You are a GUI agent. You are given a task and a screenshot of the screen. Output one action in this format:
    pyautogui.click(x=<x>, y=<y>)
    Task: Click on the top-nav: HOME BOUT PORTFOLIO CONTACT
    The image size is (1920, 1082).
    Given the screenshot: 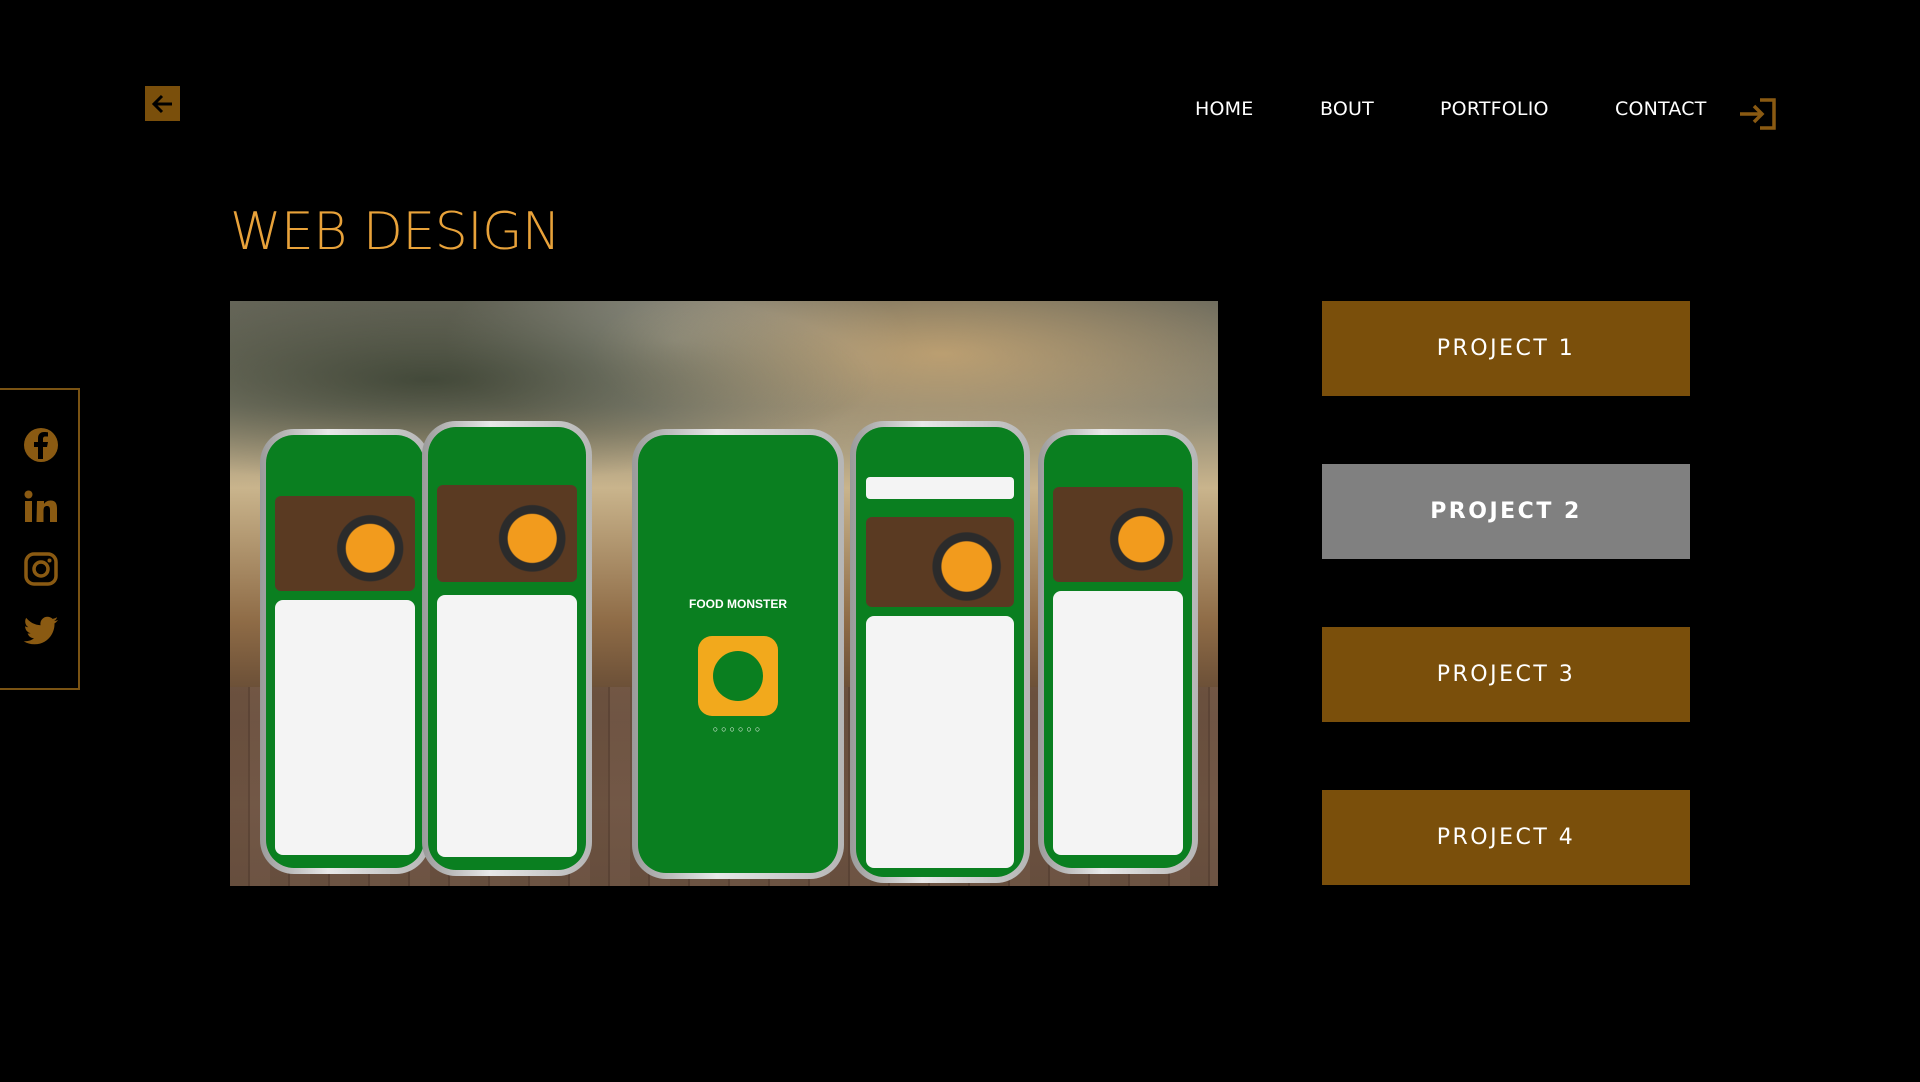 What is the action you would take?
    pyautogui.click(x=960, y=110)
    